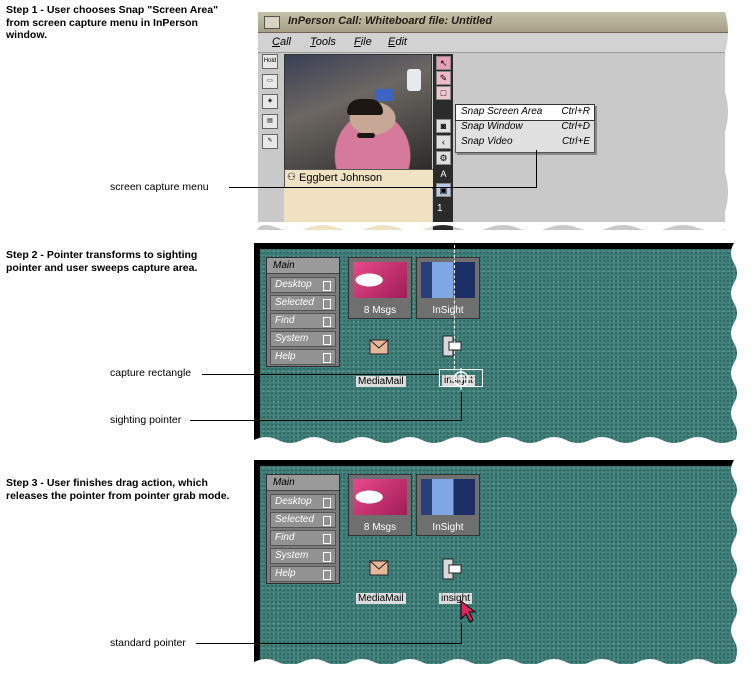 This screenshot has height=675, width=755. What do you see at coordinates (363, 42) in the screenshot?
I see `menu-file: File` at bounding box center [363, 42].